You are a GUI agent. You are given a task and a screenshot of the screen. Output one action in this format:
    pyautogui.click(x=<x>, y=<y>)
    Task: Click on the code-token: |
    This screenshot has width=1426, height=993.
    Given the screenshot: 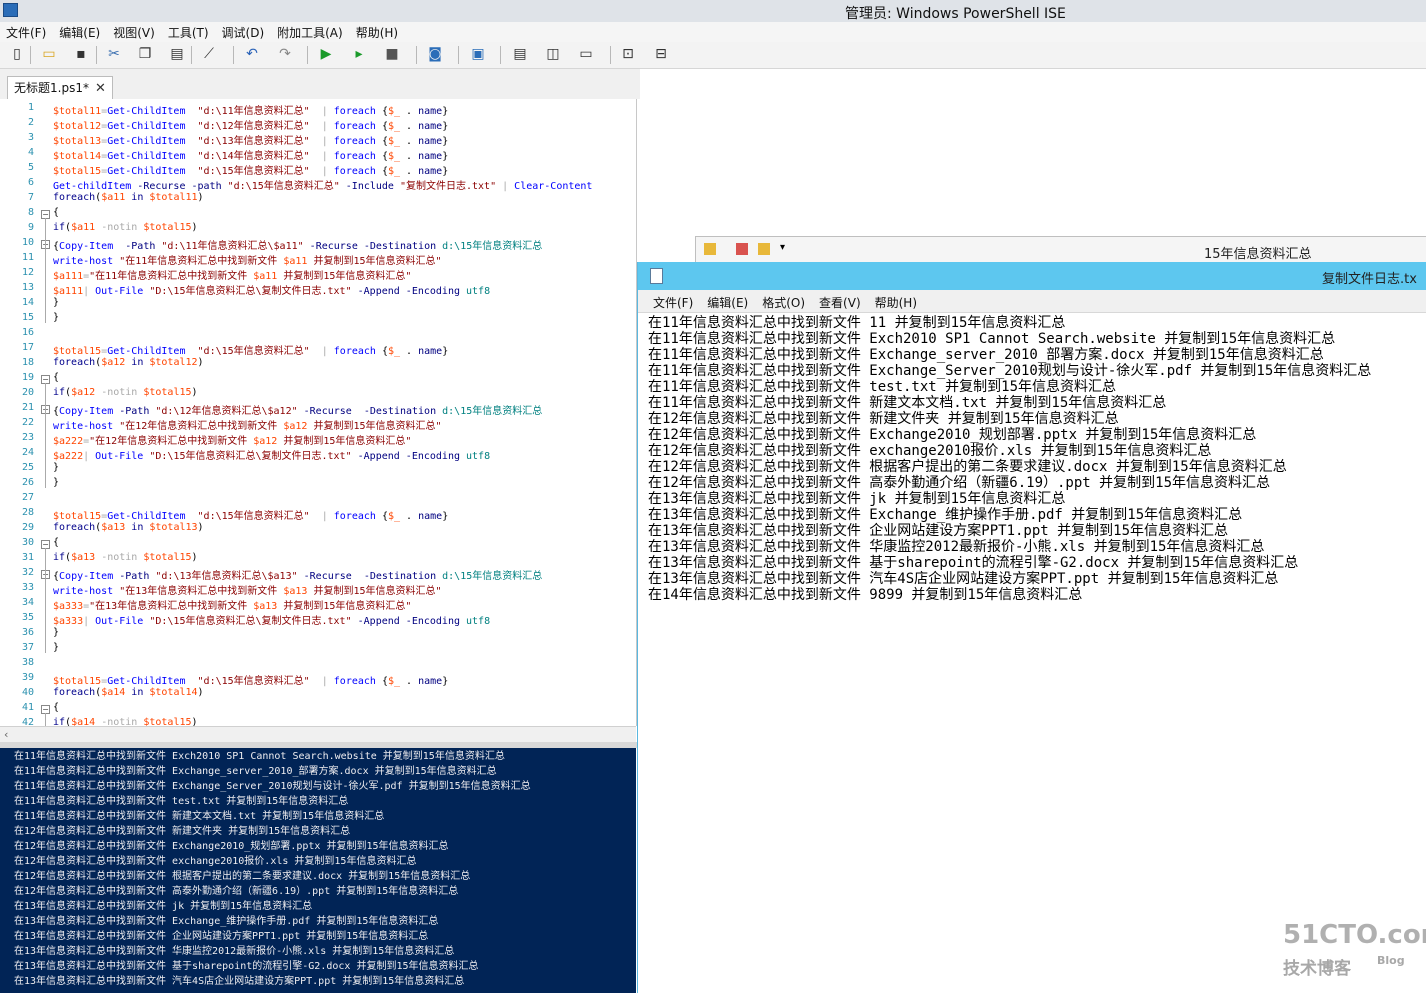 What is the action you would take?
    pyautogui.click(x=321, y=351)
    